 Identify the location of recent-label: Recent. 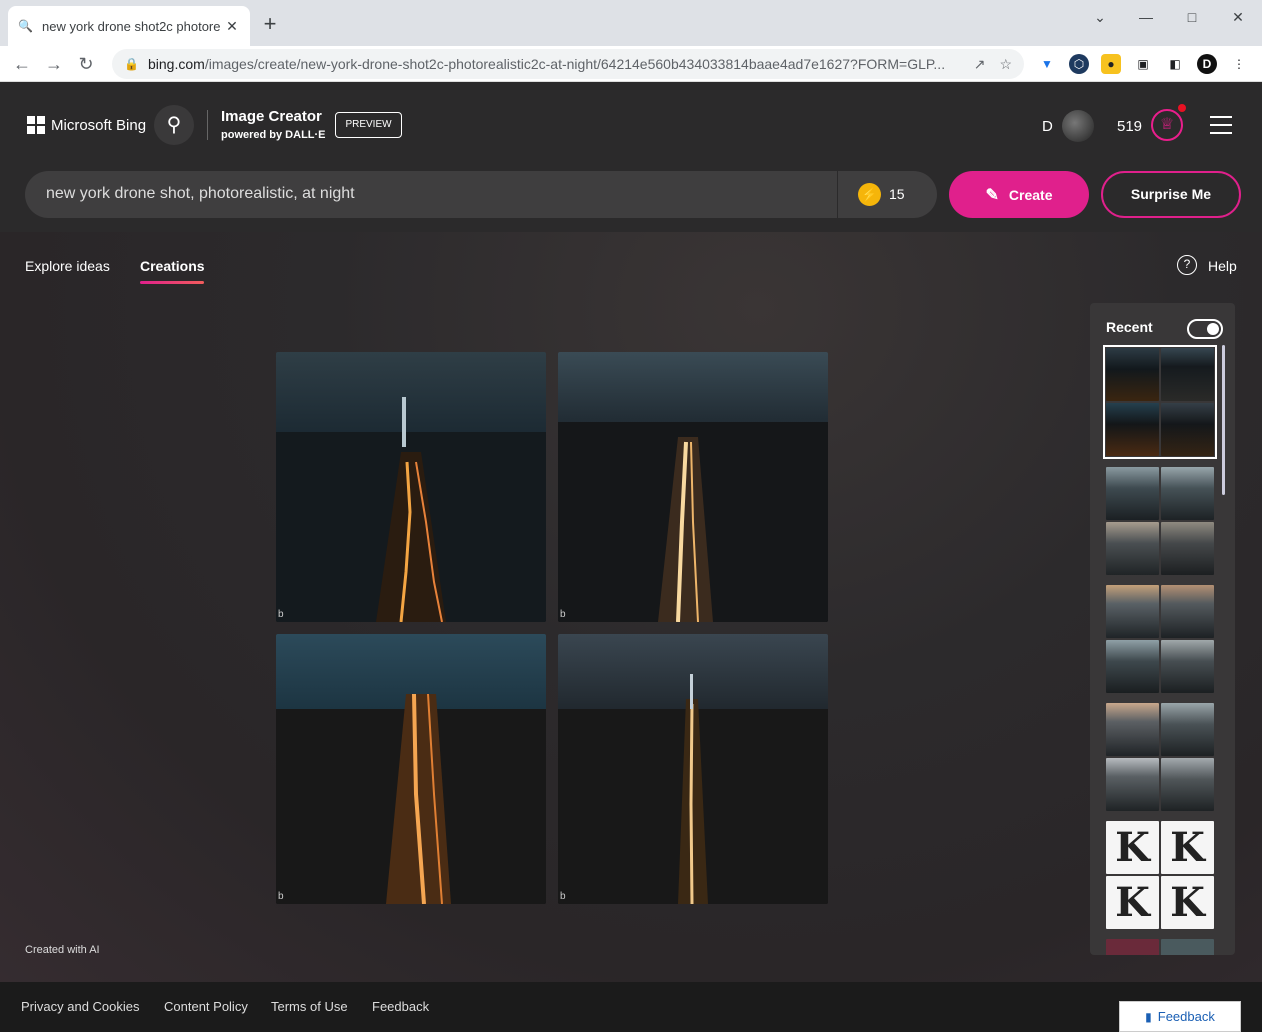
(1129, 327).